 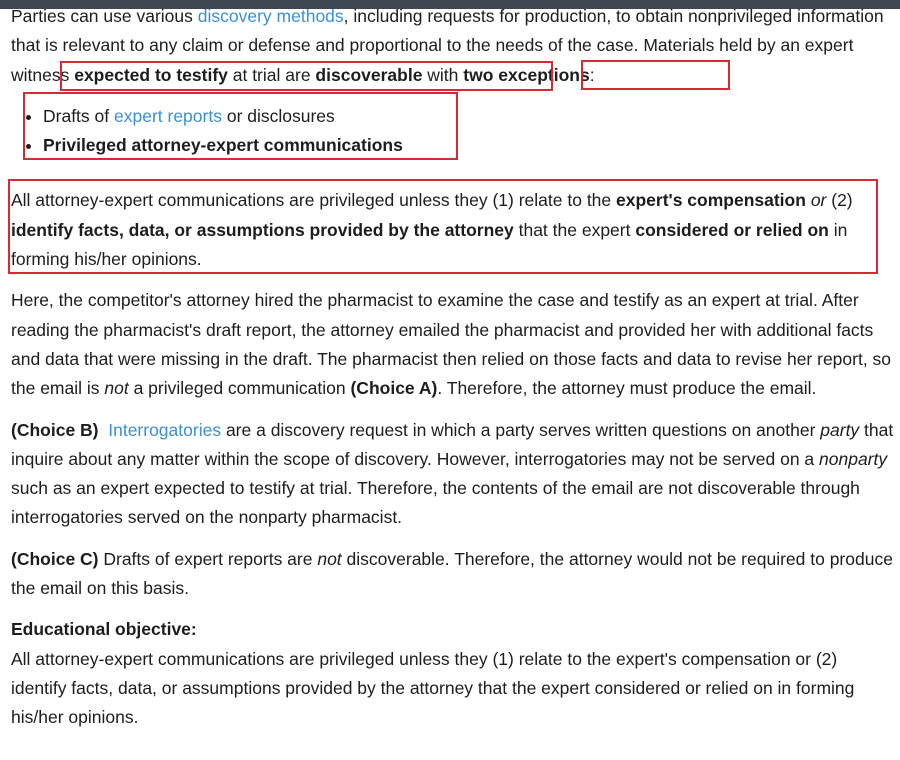 I want to click on facts-bold: (Choice A), so click(x=394, y=388).